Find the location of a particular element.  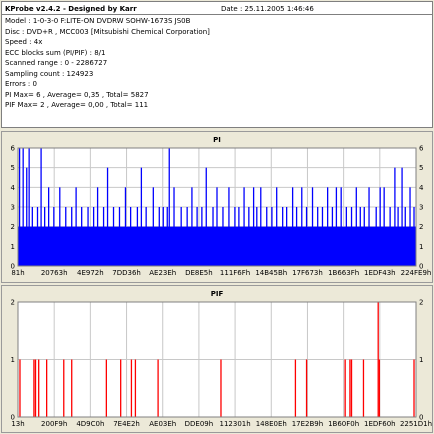

info-line-range: Scanned range : 0 - 2286727 is located at coordinates (56, 63).